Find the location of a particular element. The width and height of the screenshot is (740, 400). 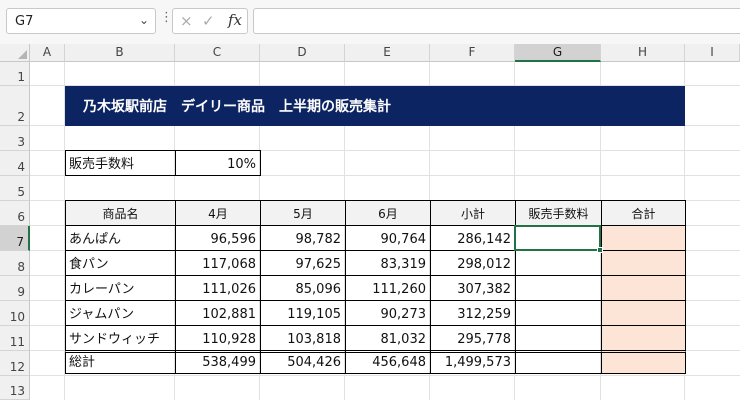

value-cell: 119,105 is located at coordinates (303, 313).